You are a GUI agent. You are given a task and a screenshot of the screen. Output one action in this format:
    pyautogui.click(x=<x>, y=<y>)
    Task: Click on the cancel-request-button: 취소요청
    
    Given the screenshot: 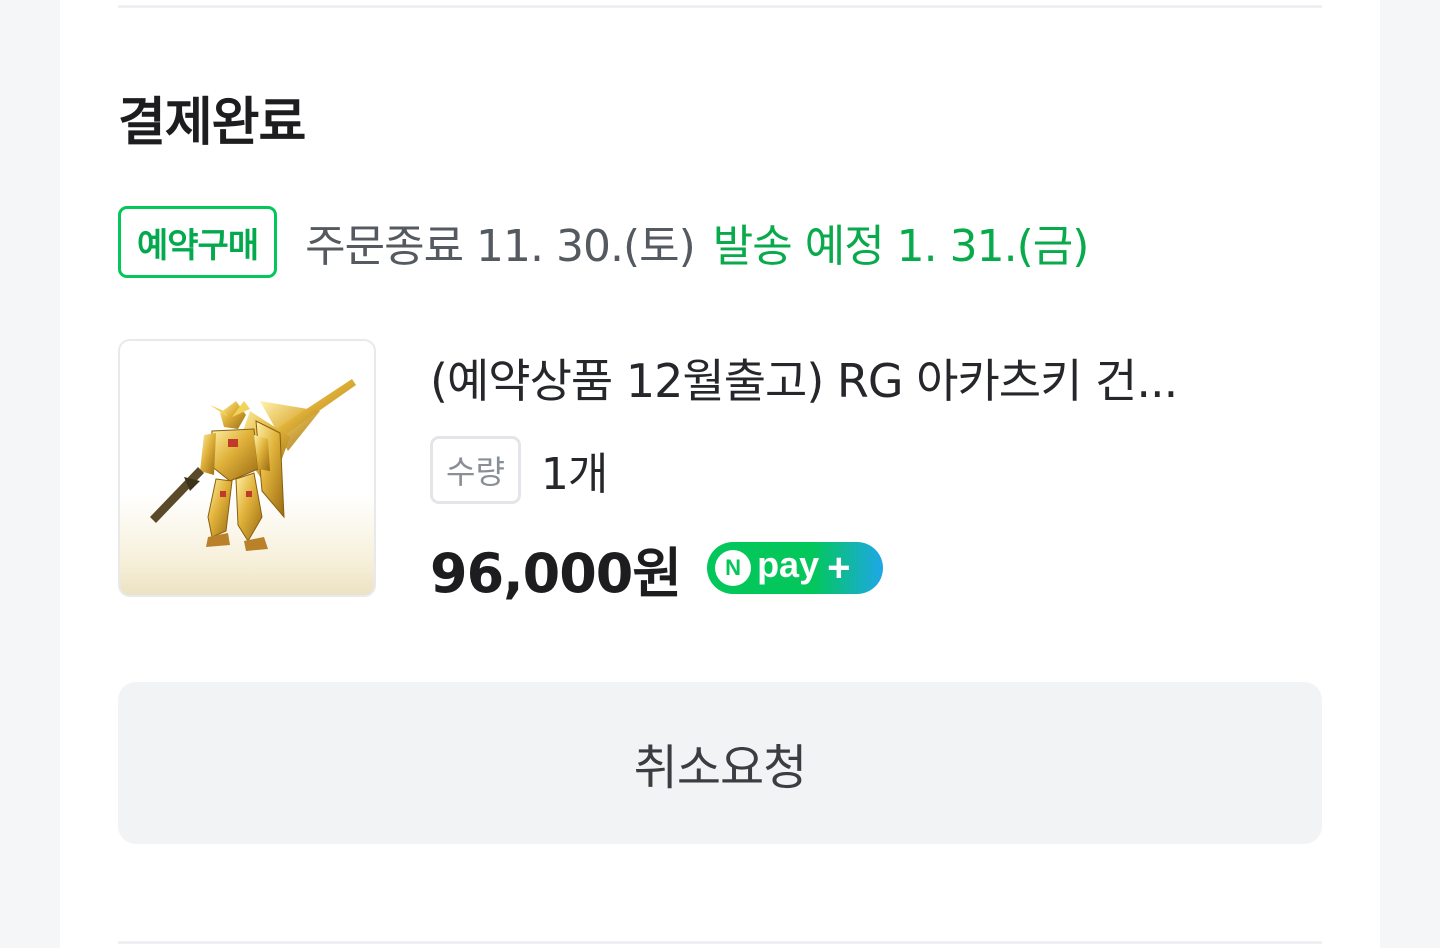 What is the action you would take?
    pyautogui.click(x=720, y=763)
    